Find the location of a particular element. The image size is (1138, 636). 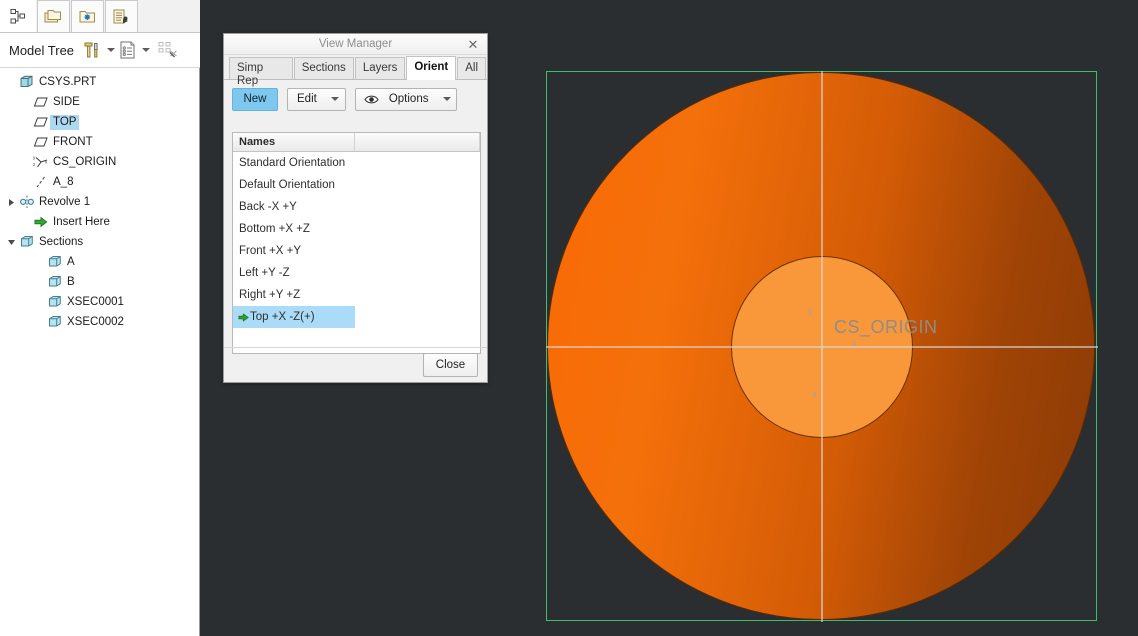

tree-node-label: FRONT is located at coordinates (73, 141).